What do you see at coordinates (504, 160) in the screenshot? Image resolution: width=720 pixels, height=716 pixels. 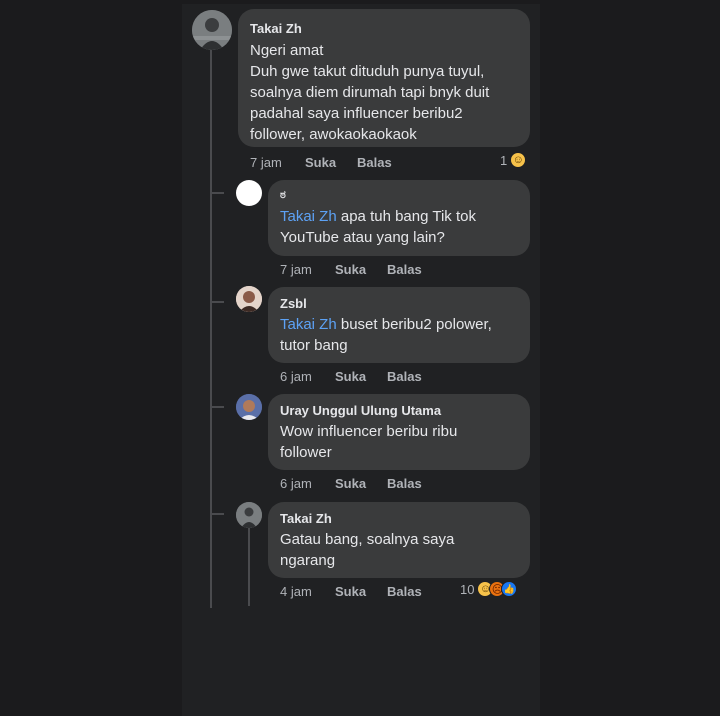 I see `reaction-count: 1` at bounding box center [504, 160].